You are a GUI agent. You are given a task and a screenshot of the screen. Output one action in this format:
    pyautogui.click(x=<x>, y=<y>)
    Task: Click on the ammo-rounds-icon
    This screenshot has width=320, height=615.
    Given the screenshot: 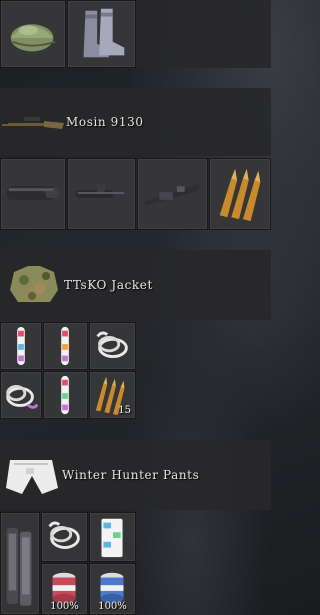 What is the action you would take?
    pyautogui.click(x=240, y=195)
    